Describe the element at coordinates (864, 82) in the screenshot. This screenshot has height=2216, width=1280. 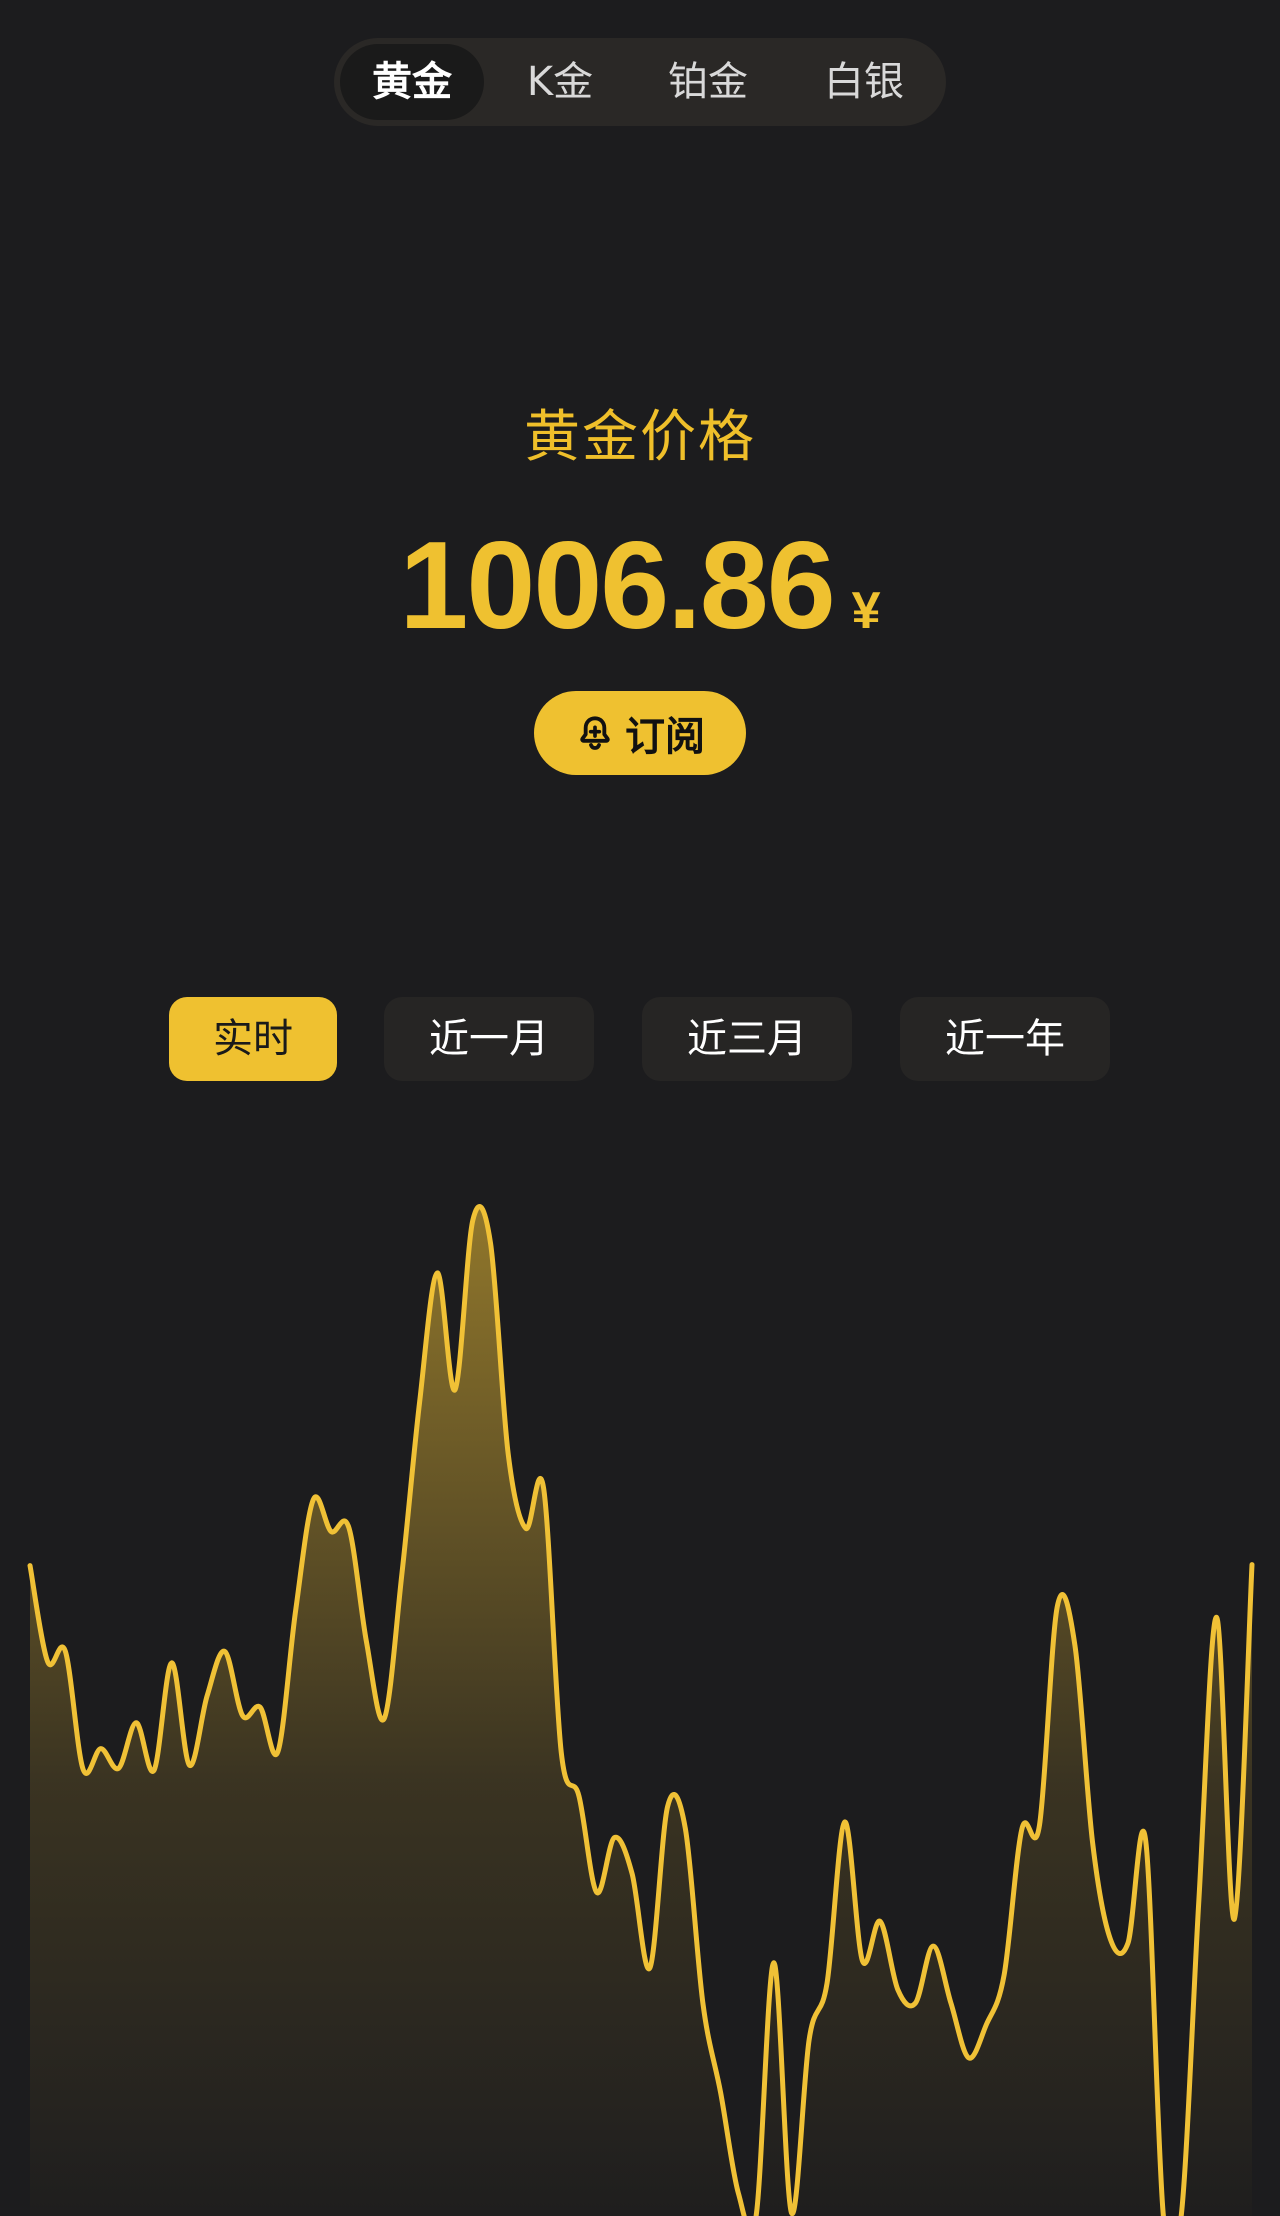
I see `tab-silver: 白银` at that location.